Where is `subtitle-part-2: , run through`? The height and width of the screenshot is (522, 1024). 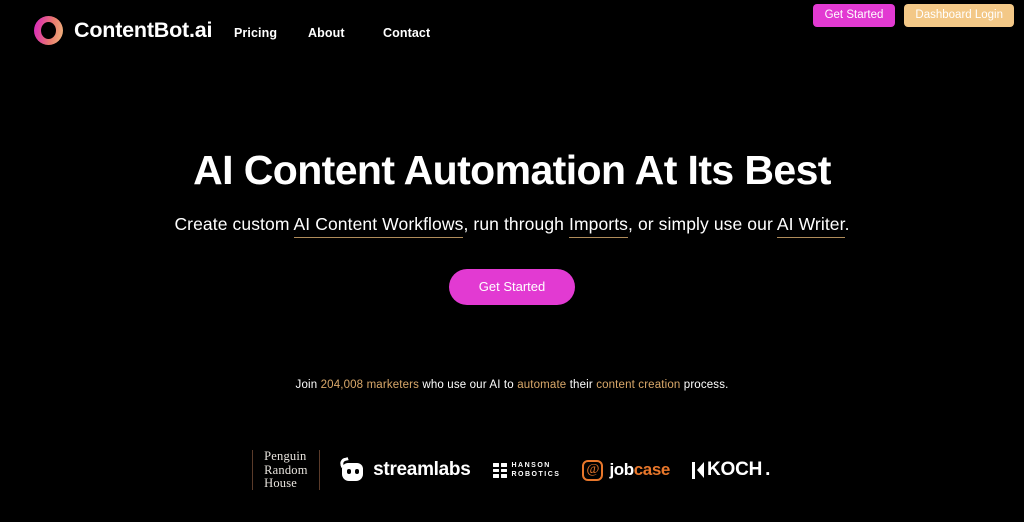 subtitle-part-2: , run through is located at coordinates (514, 224).